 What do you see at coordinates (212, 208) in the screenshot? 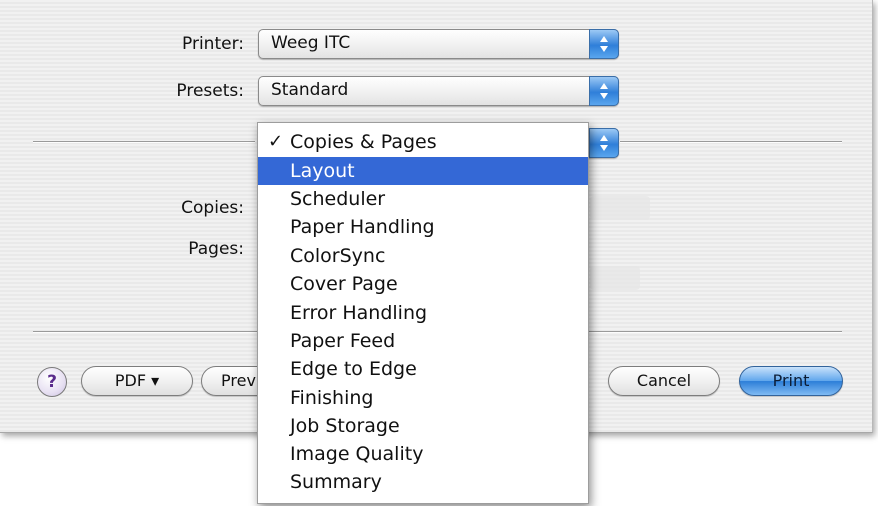
I see `copies-label: Copies:` at bounding box center [212, 208].